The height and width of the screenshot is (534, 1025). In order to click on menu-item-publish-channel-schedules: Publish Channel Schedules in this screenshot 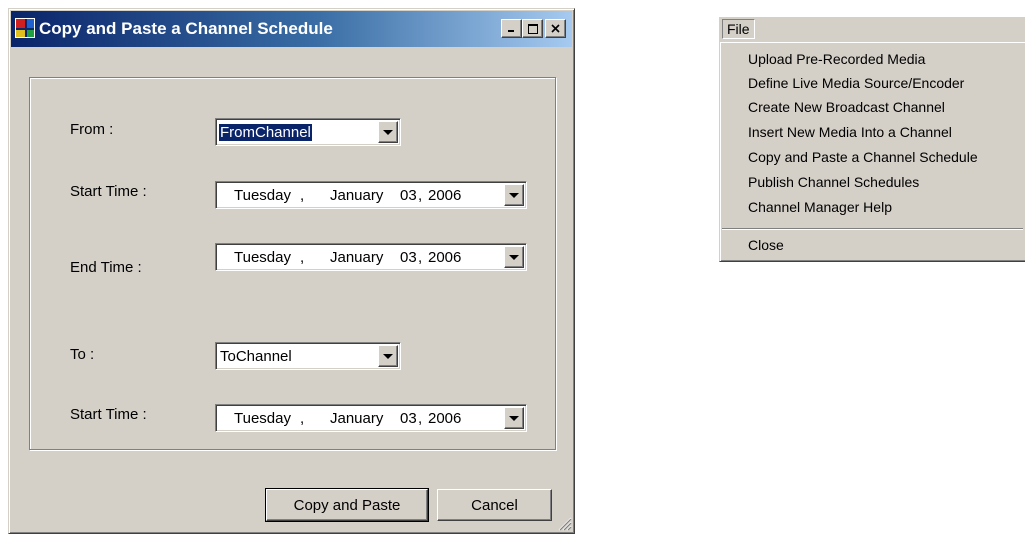, I will do `click(833, 182)`.